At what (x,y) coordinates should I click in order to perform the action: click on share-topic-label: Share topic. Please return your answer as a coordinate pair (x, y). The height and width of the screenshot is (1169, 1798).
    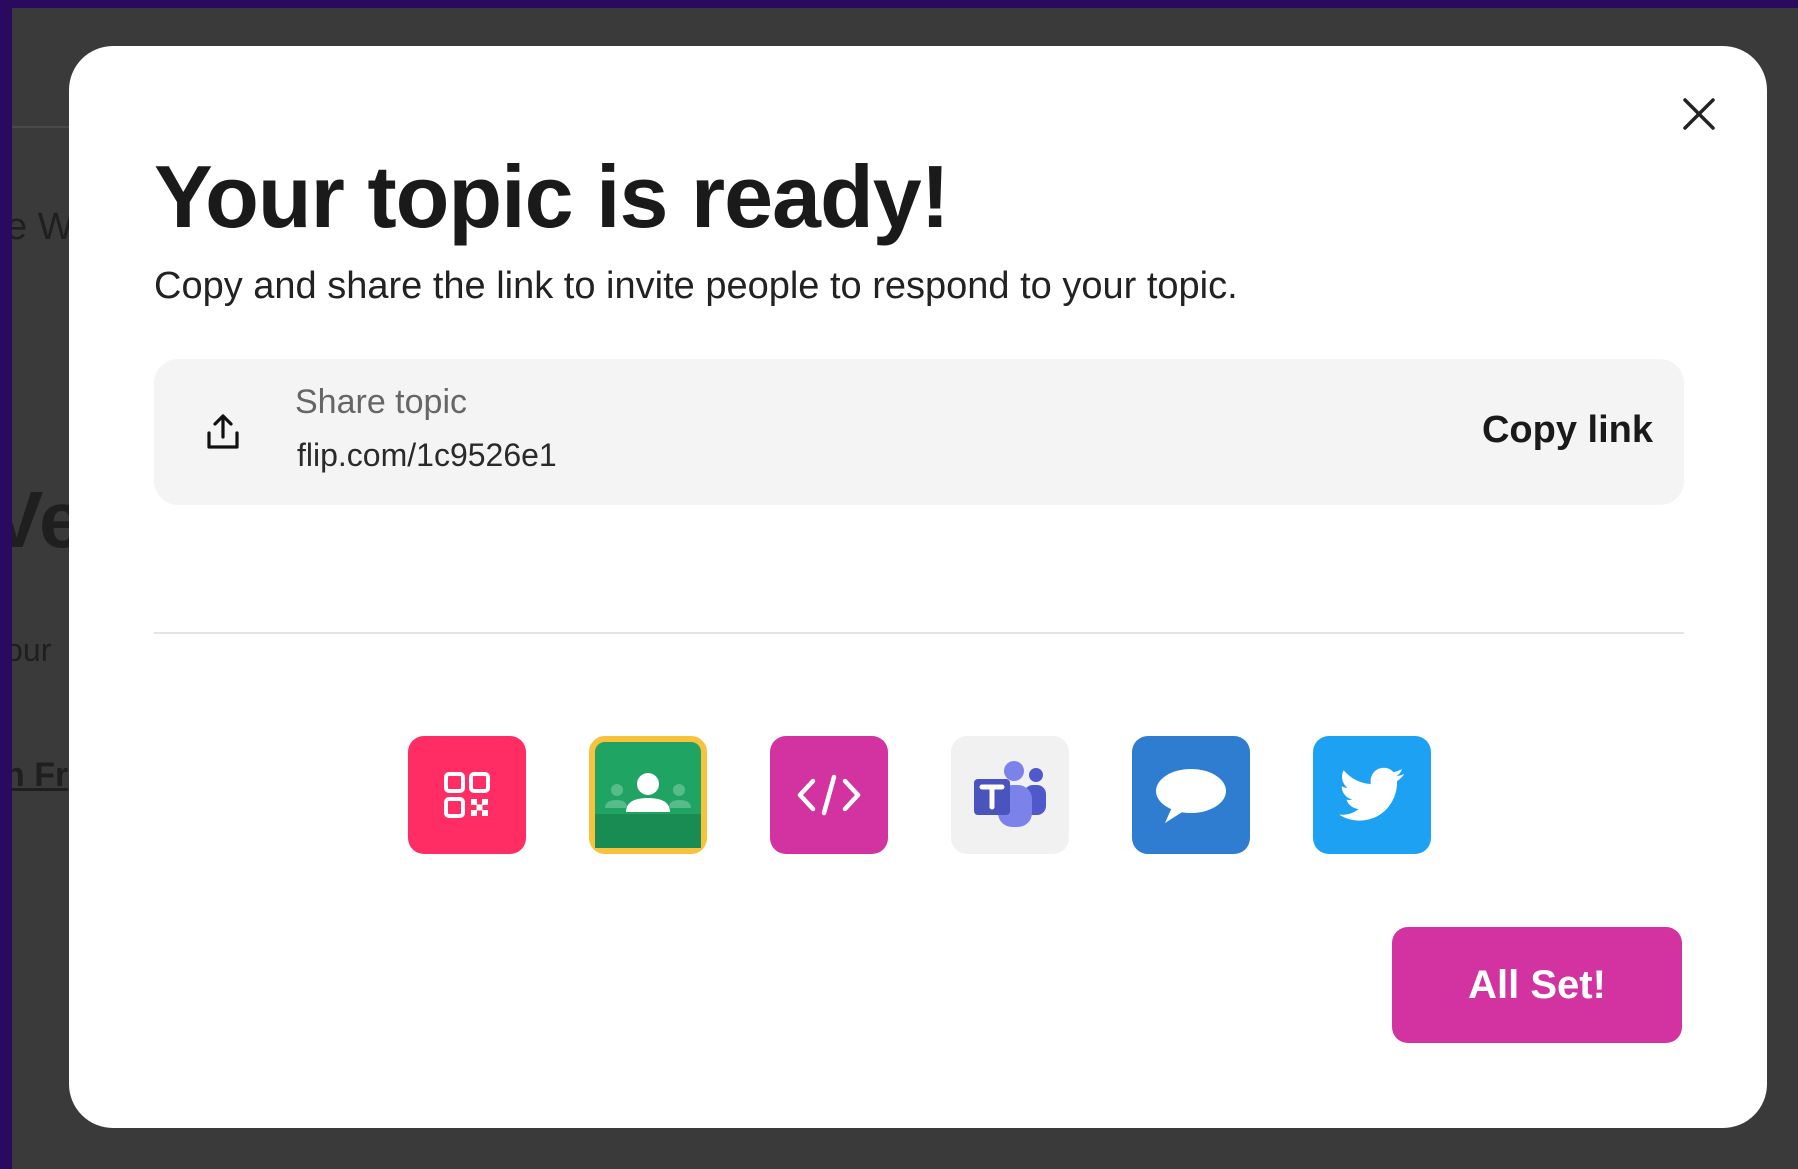
    Looking at the image, I should click on (381, 402).